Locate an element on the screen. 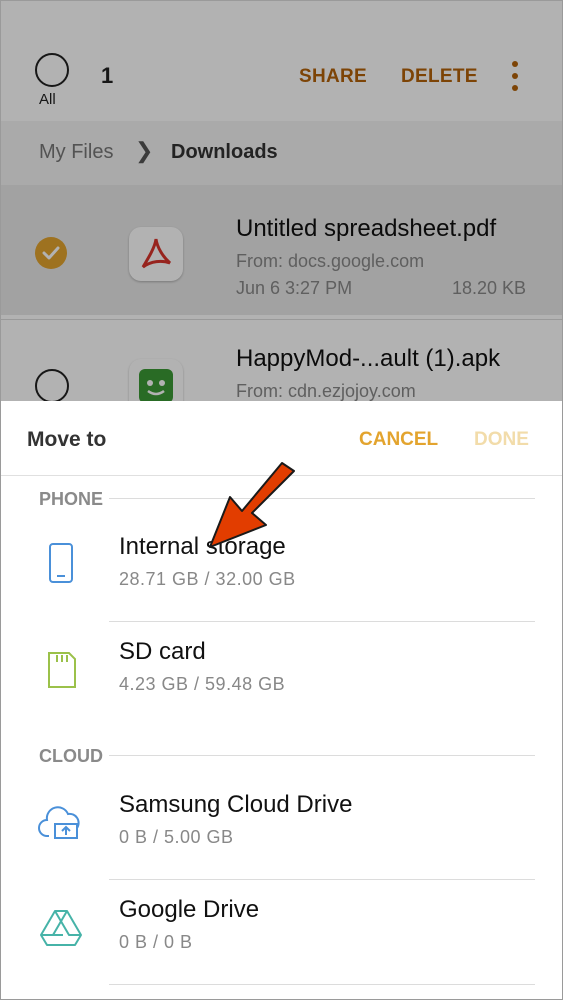 Image resolution: width=563 pixels, height=1000 pixels. sd-card-icon is located at coordinates (62, 670).